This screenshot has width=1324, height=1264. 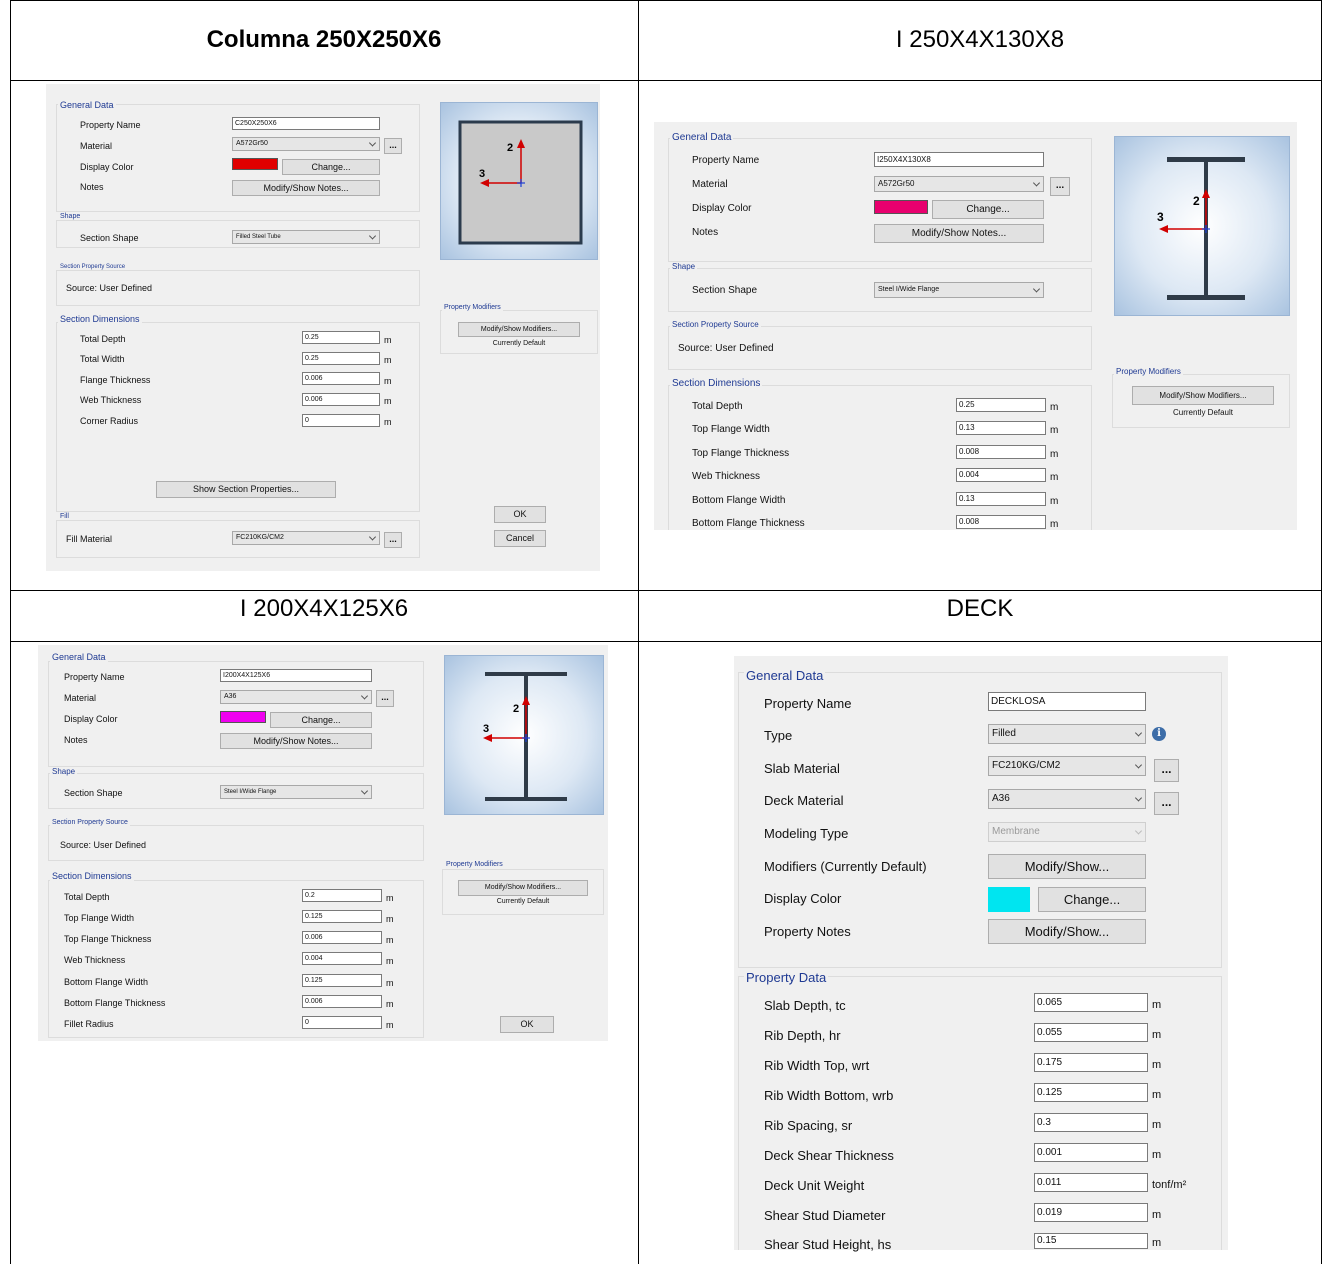 I want to click on section-preview: 2 3, so click(x=519, y=181).